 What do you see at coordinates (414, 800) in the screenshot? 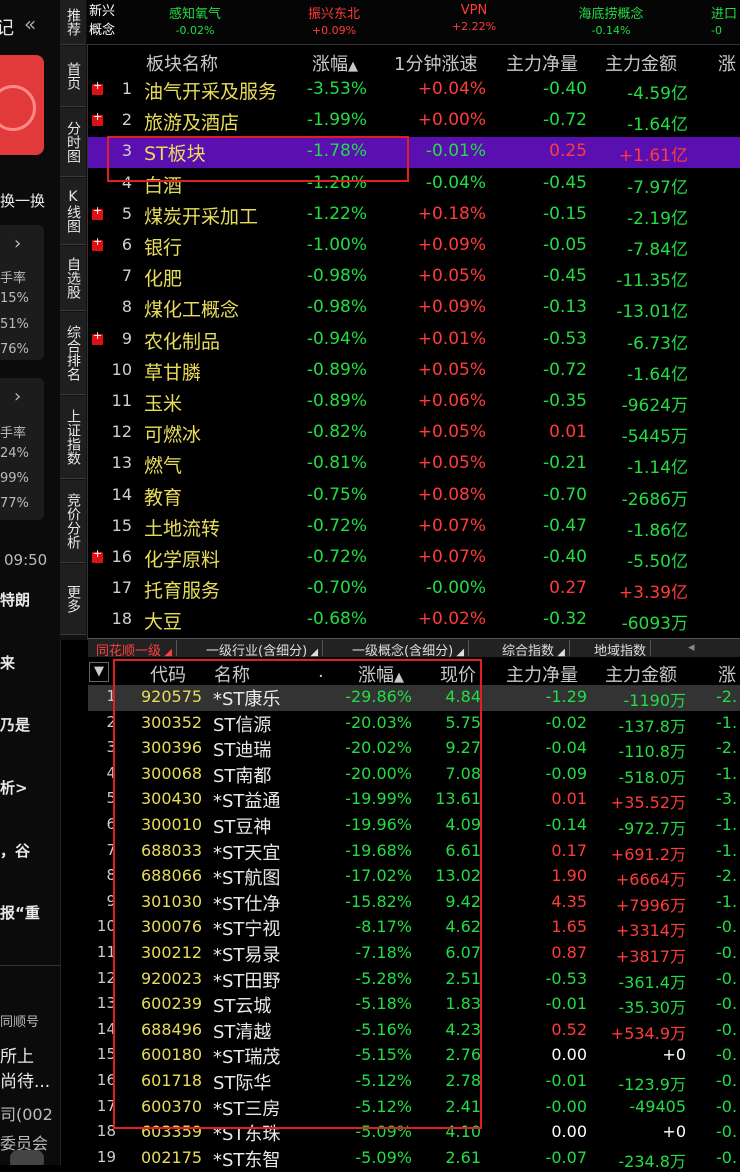
I see `stock-row: 5 300430 *ST益通 -19.99% 13.61 0.01 +35.52万 -3.` at bounding box center [414, 800].